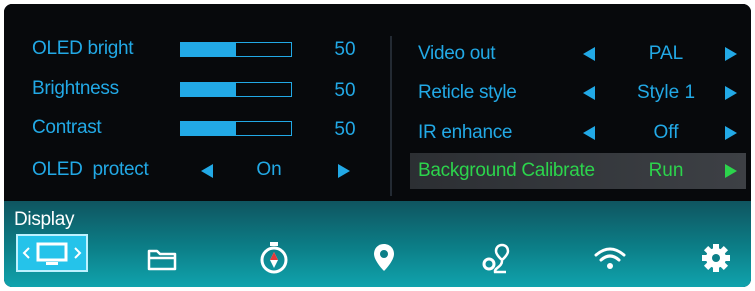 This screenshot has height=291, width=755. What do you see at coordinates (44, 219) in the screenshot?
I see `active-tab-label: Display` at bounding box center [44, 219].